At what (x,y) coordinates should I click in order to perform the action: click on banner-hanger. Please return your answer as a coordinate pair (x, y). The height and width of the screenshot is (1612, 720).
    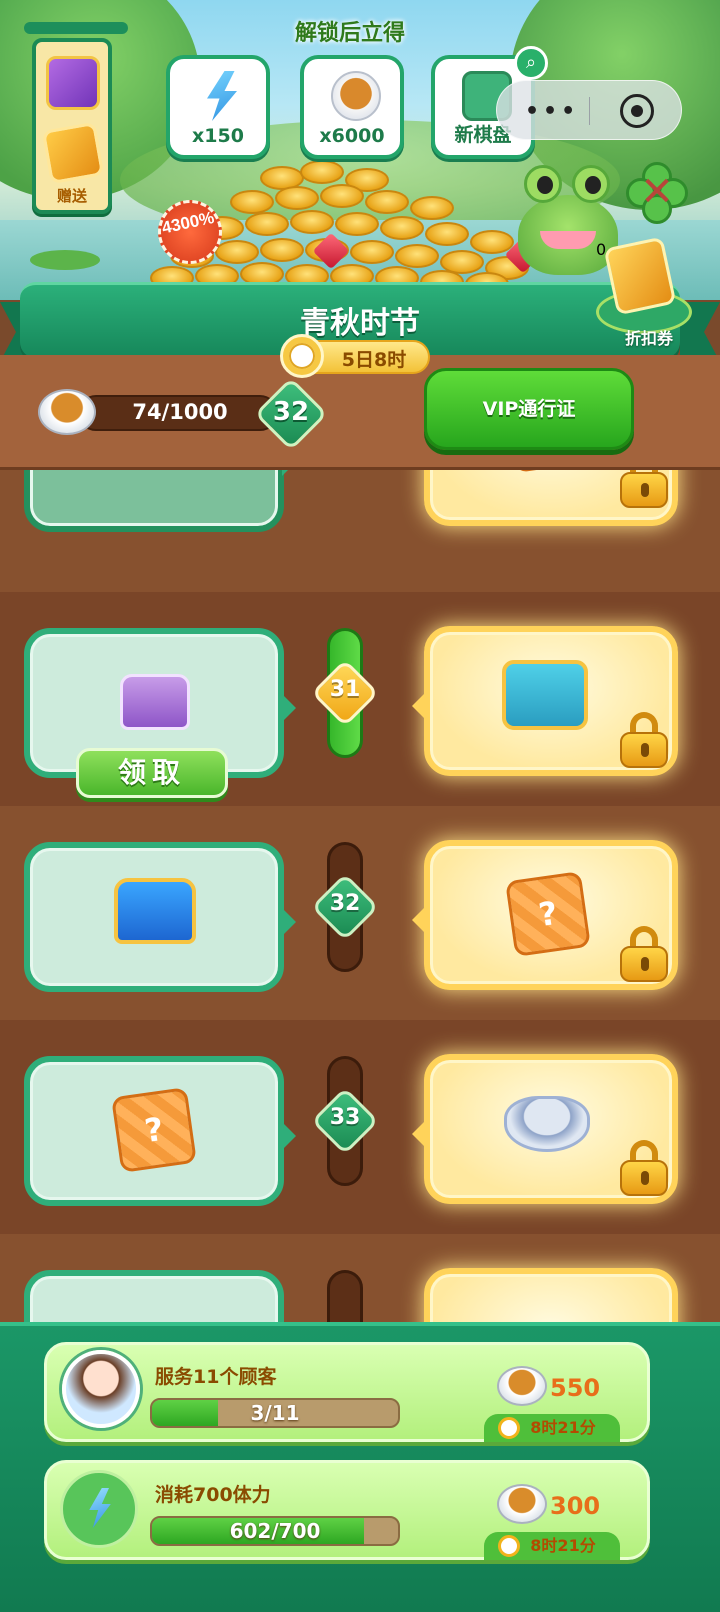
    Looking at the image, I should click on (76, 28).